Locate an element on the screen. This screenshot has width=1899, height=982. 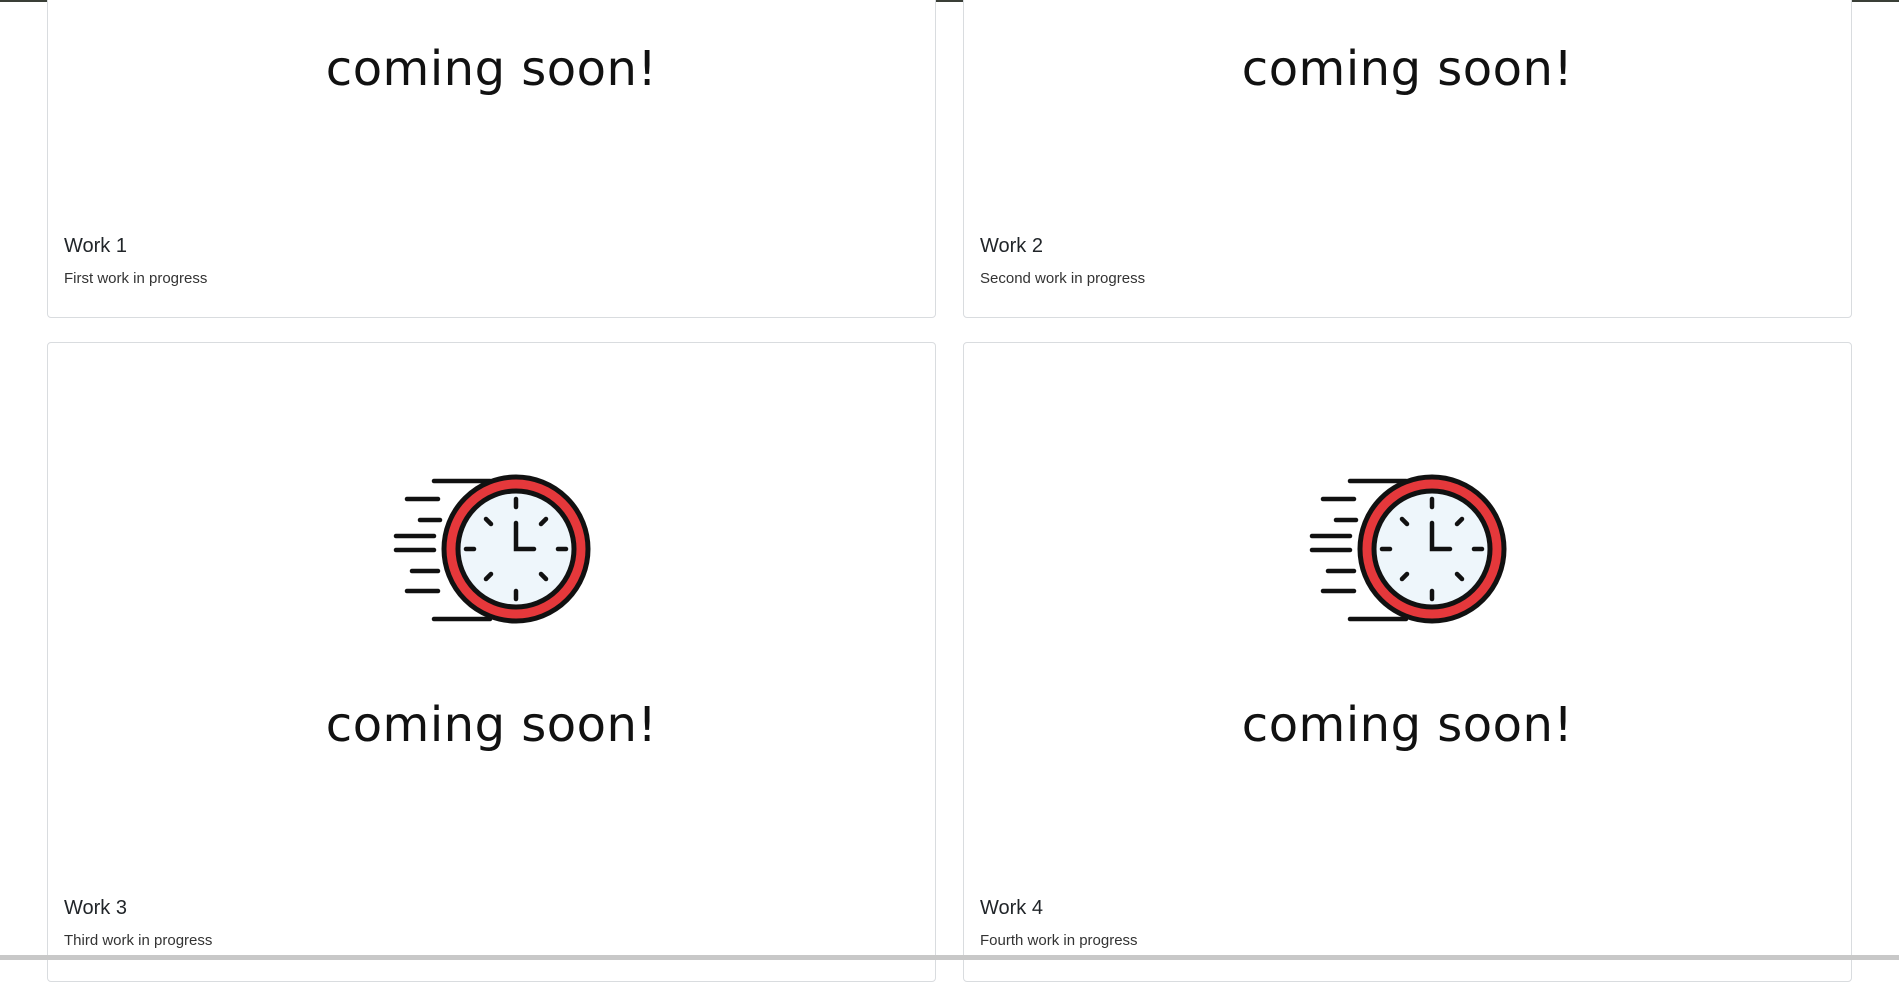
card-title: Work 1 is located at coordinates (95, 246).